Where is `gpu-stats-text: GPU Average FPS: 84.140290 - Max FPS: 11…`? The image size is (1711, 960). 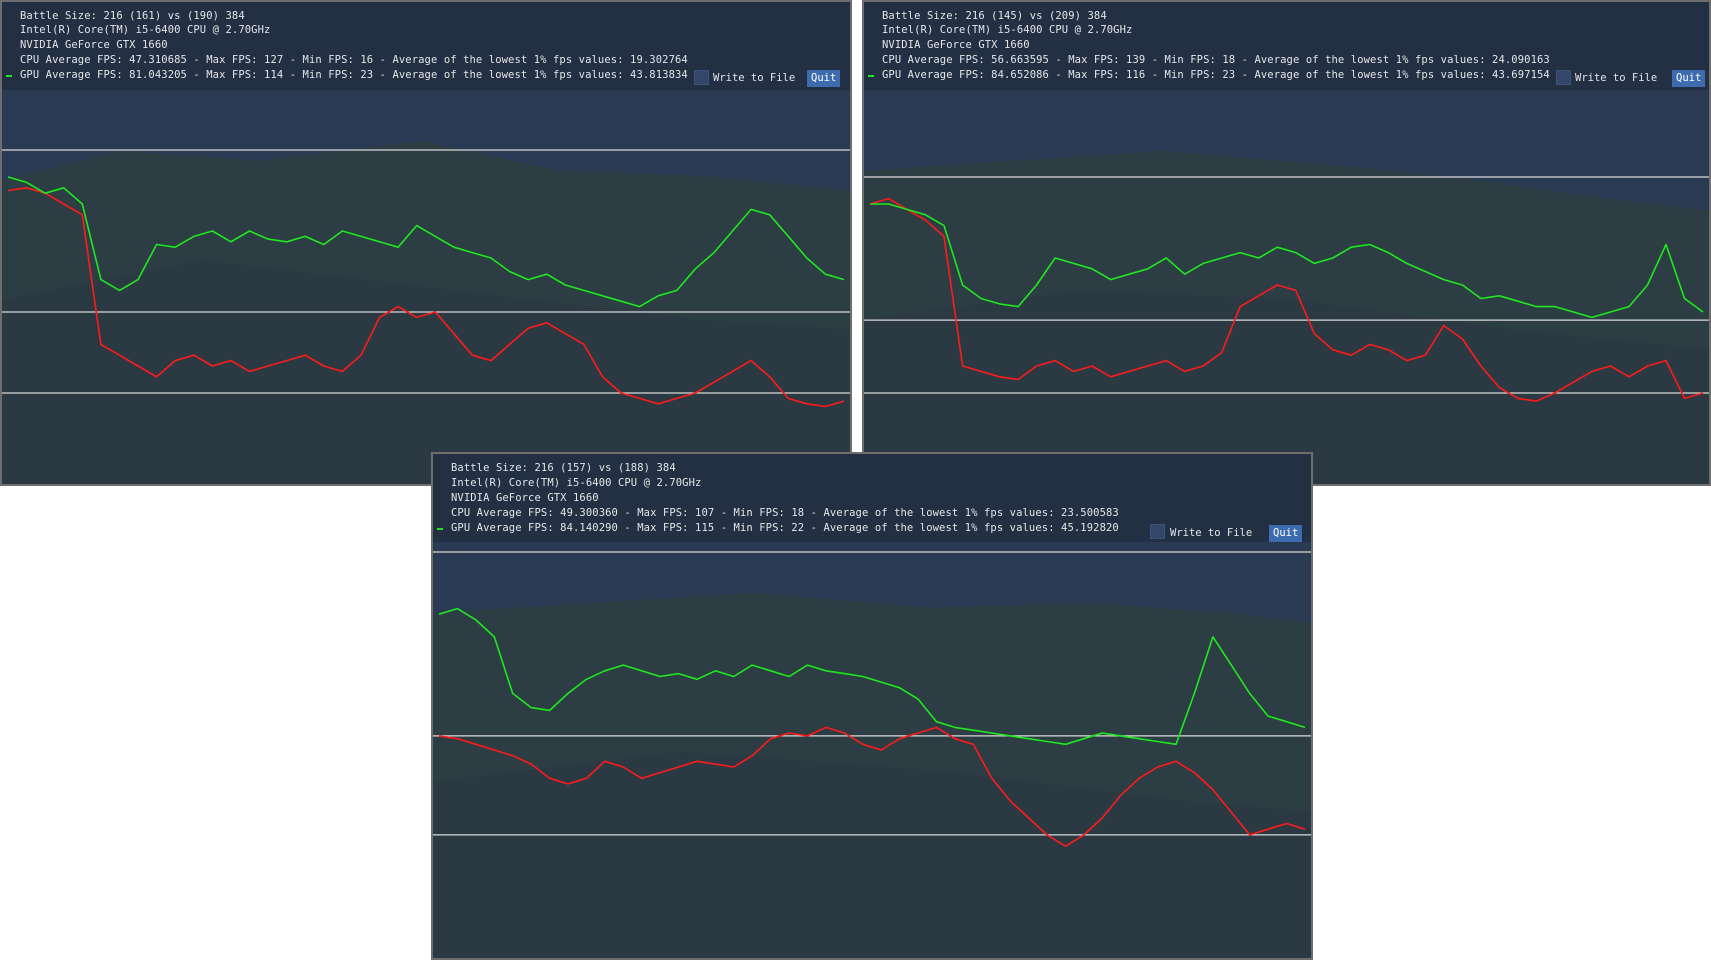 gpu-stats-text: GPU Average FPS: 84.140290 - Max FPS: 11… is located at coordinates (785, 528).